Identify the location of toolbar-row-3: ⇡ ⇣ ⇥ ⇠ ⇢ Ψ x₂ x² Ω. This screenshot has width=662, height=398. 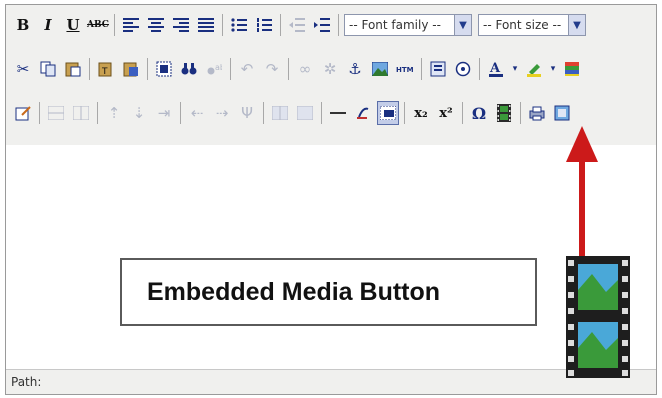
(294, 113).